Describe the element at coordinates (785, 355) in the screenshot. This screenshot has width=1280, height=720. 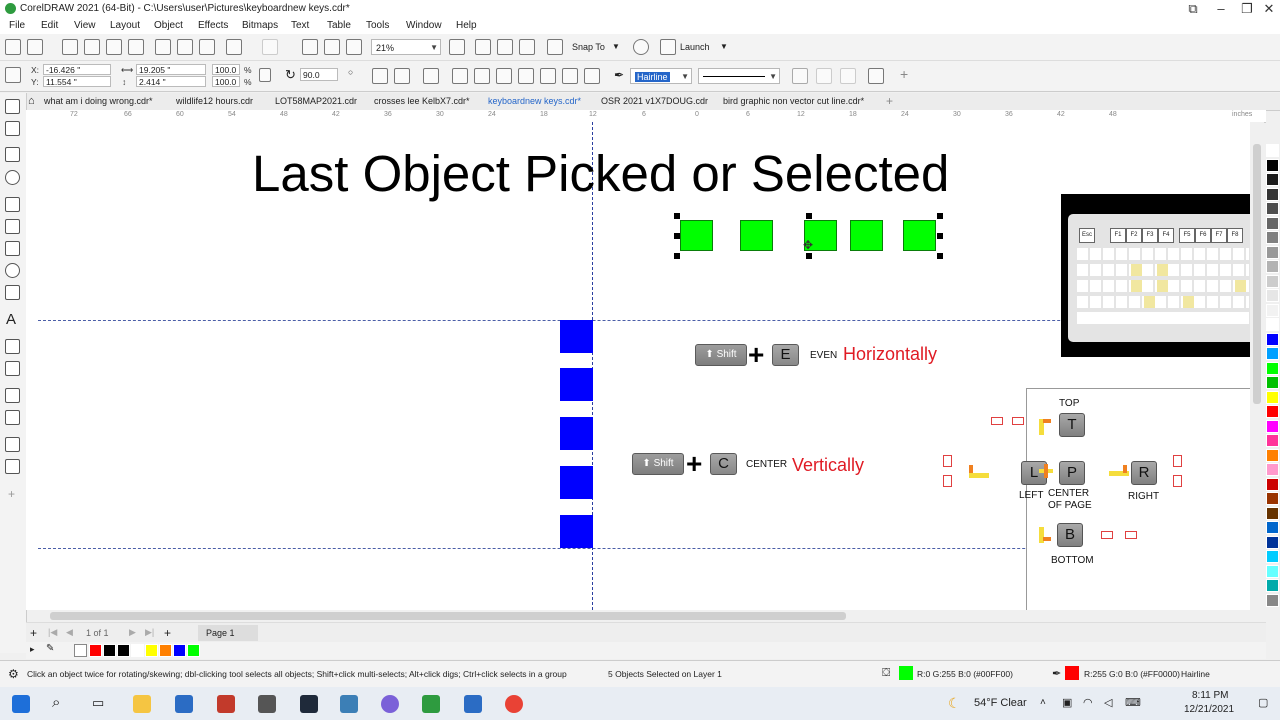
I see `e-key-graphic: E` at that location.